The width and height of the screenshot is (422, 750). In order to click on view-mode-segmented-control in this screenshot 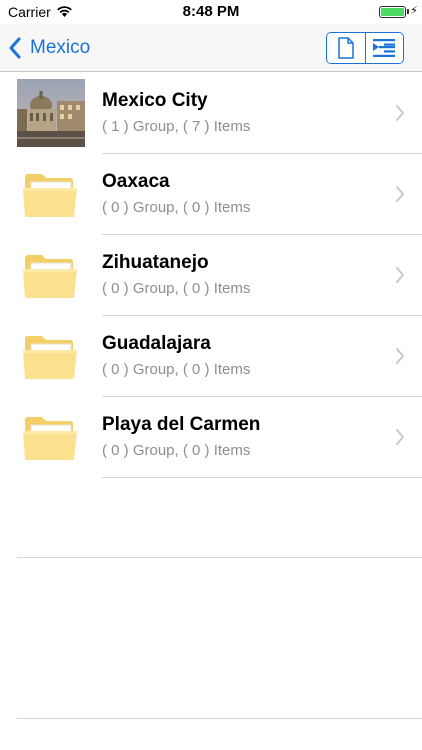, I will do `click(365, 48)`.